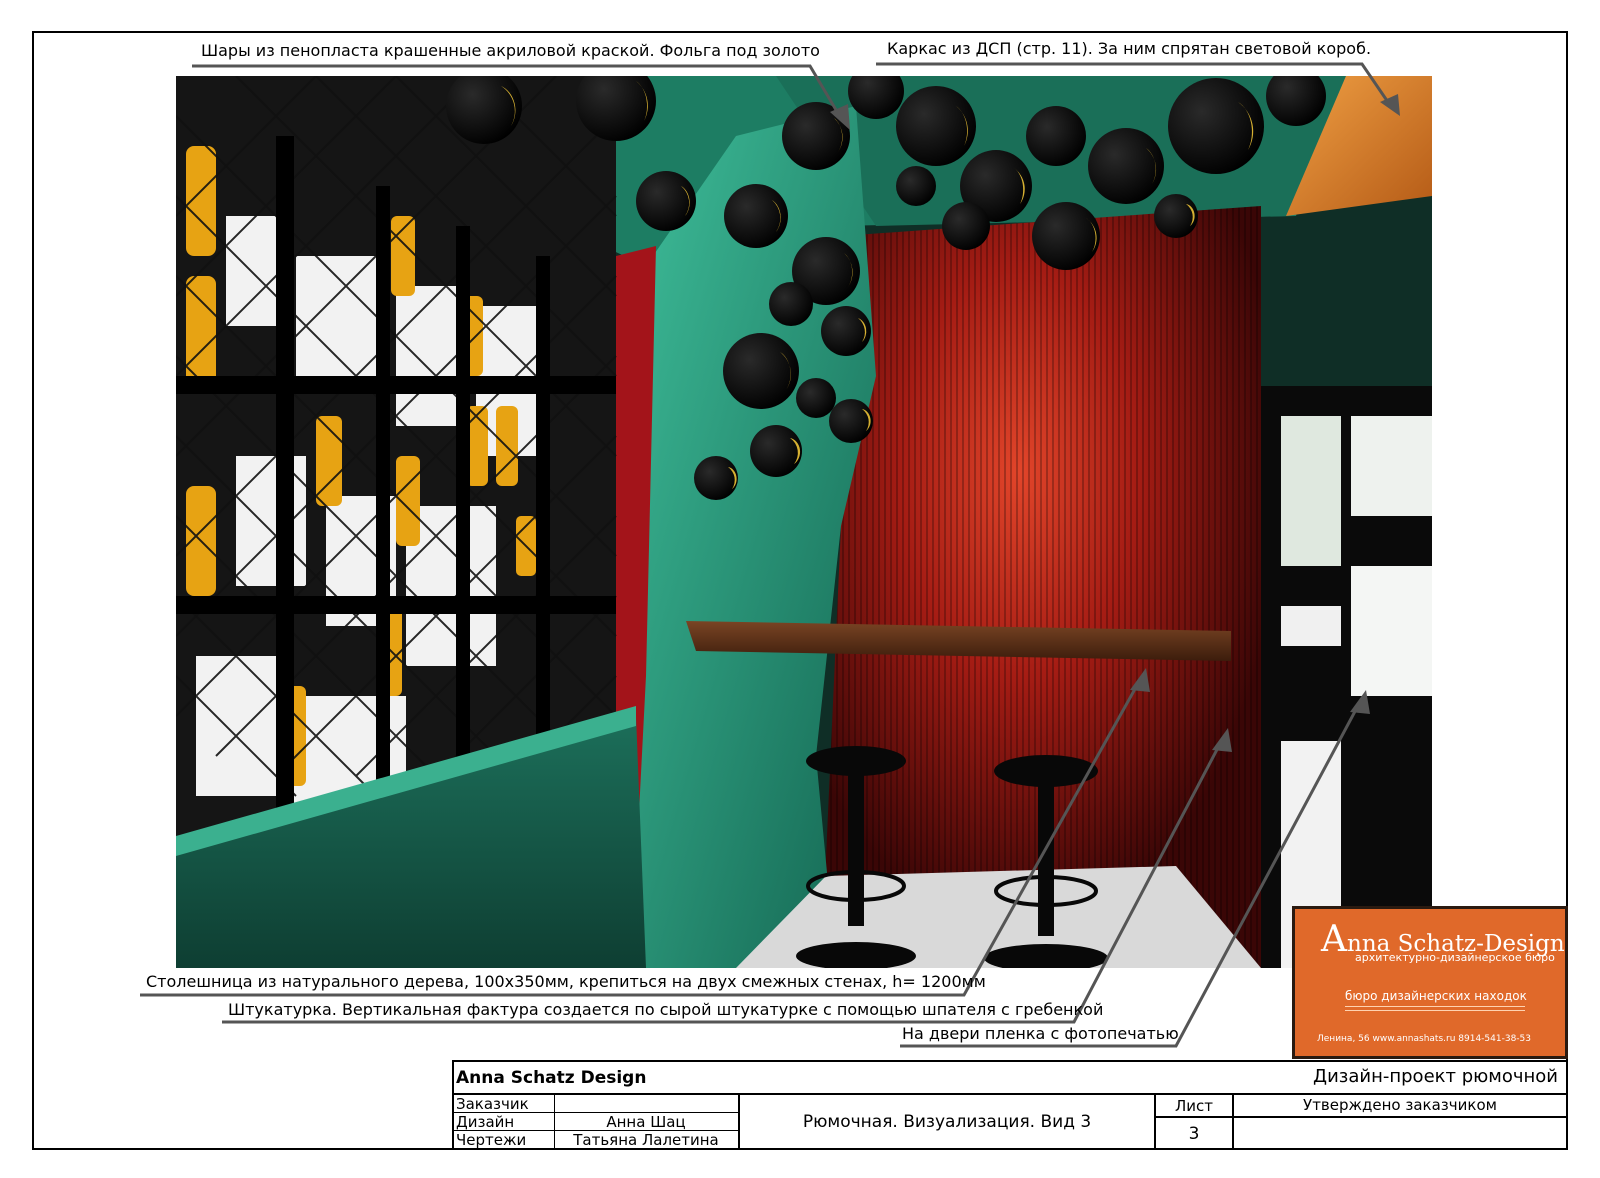 The width and height of the screenshot is (1600, 1178). What do you see at coordinates (947, 1122) in the screenshot?
I see `sheet-title: Рюмочная. Визуализация. Вид 3` at bounding box center [947, 1122].